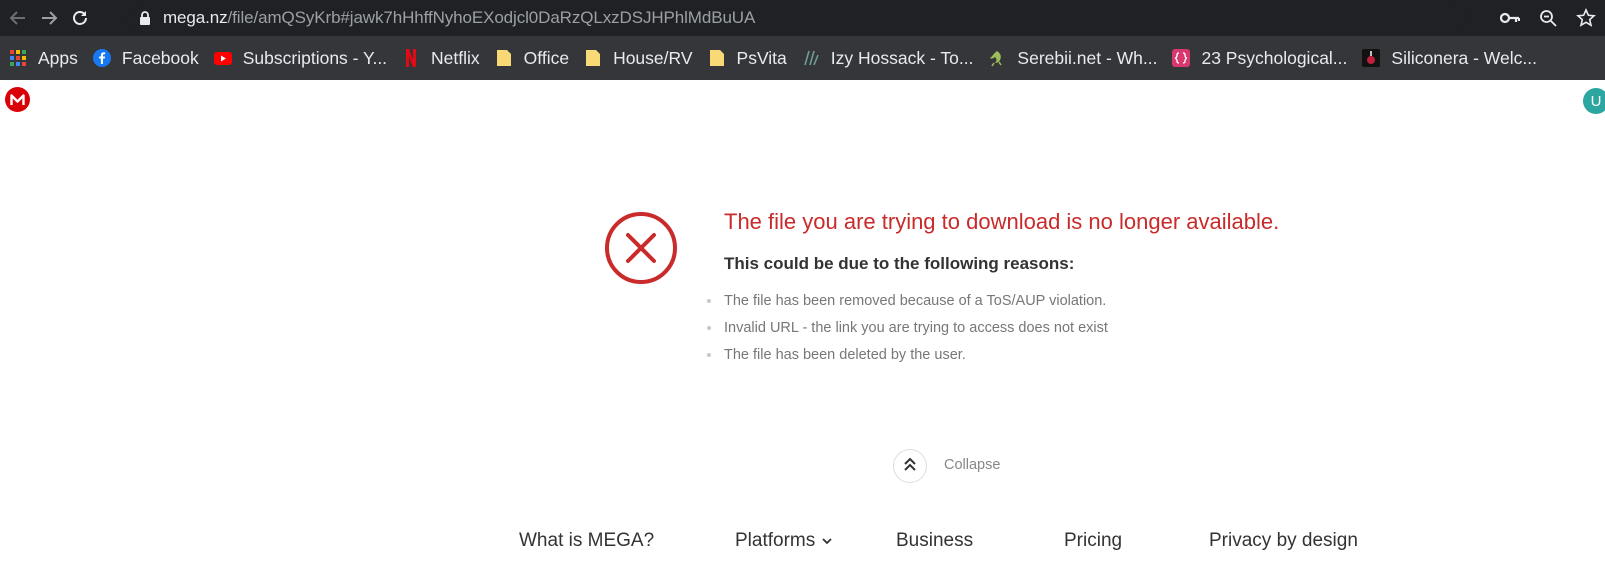 This screenshot has height=567, width=1605. I want to click on braces-icon, so click(1181, 58).